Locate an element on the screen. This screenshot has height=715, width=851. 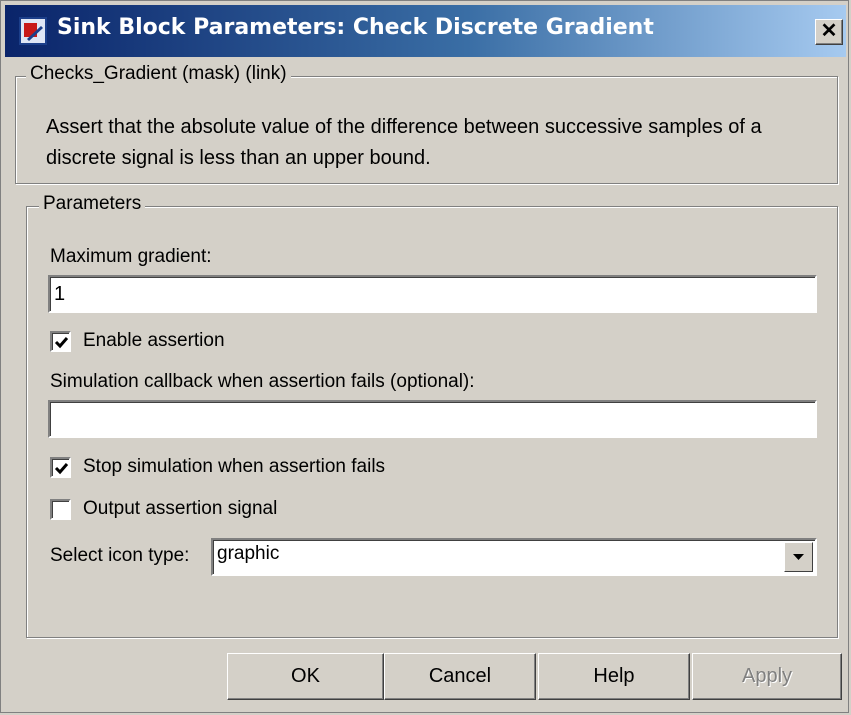
output-signal-checkbox is located at coordinates (60, 509).